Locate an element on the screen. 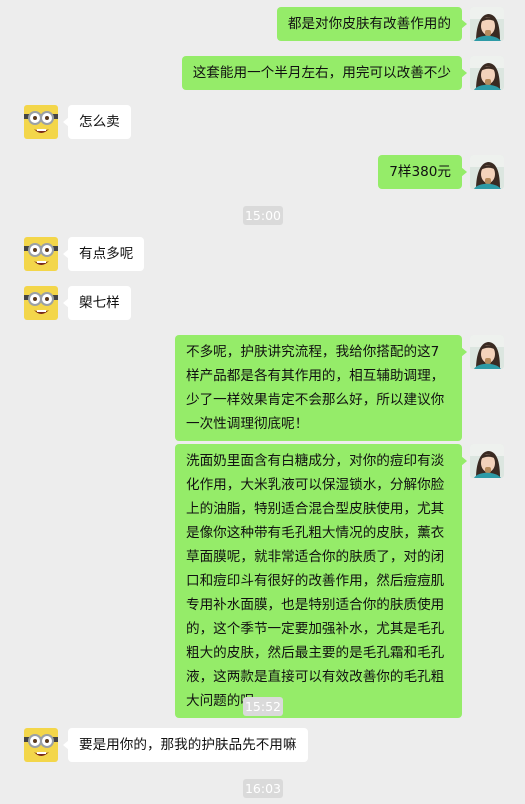 The image size is (525, 804). message-bubble-received: 要是用你的，那我的护肤品先不用嘛 is located at coordinates (185, 745).